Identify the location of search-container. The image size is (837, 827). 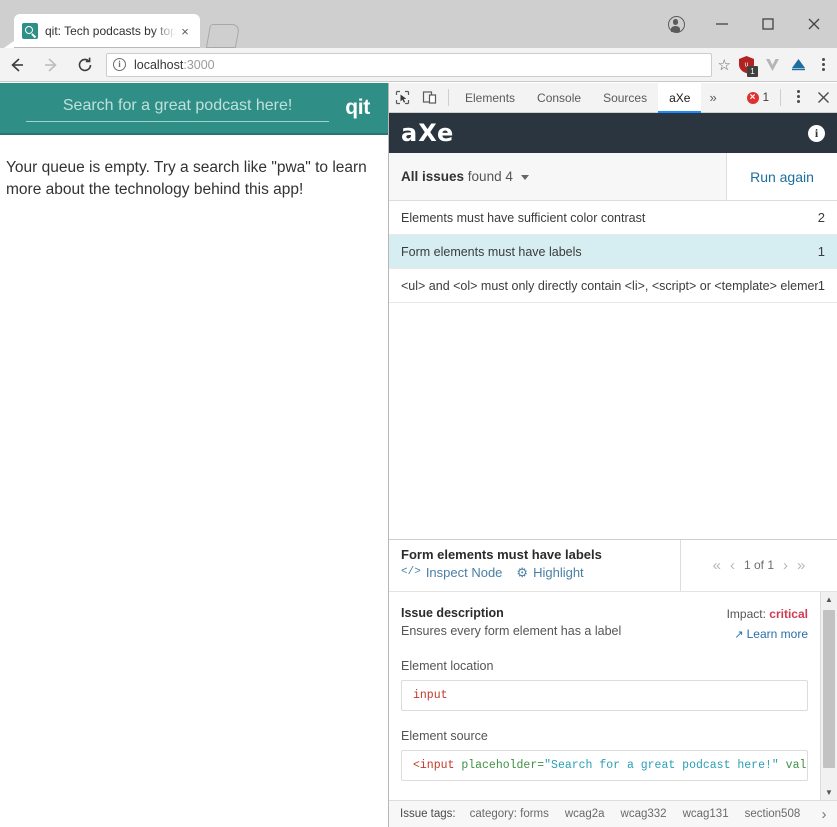
(171, 108).